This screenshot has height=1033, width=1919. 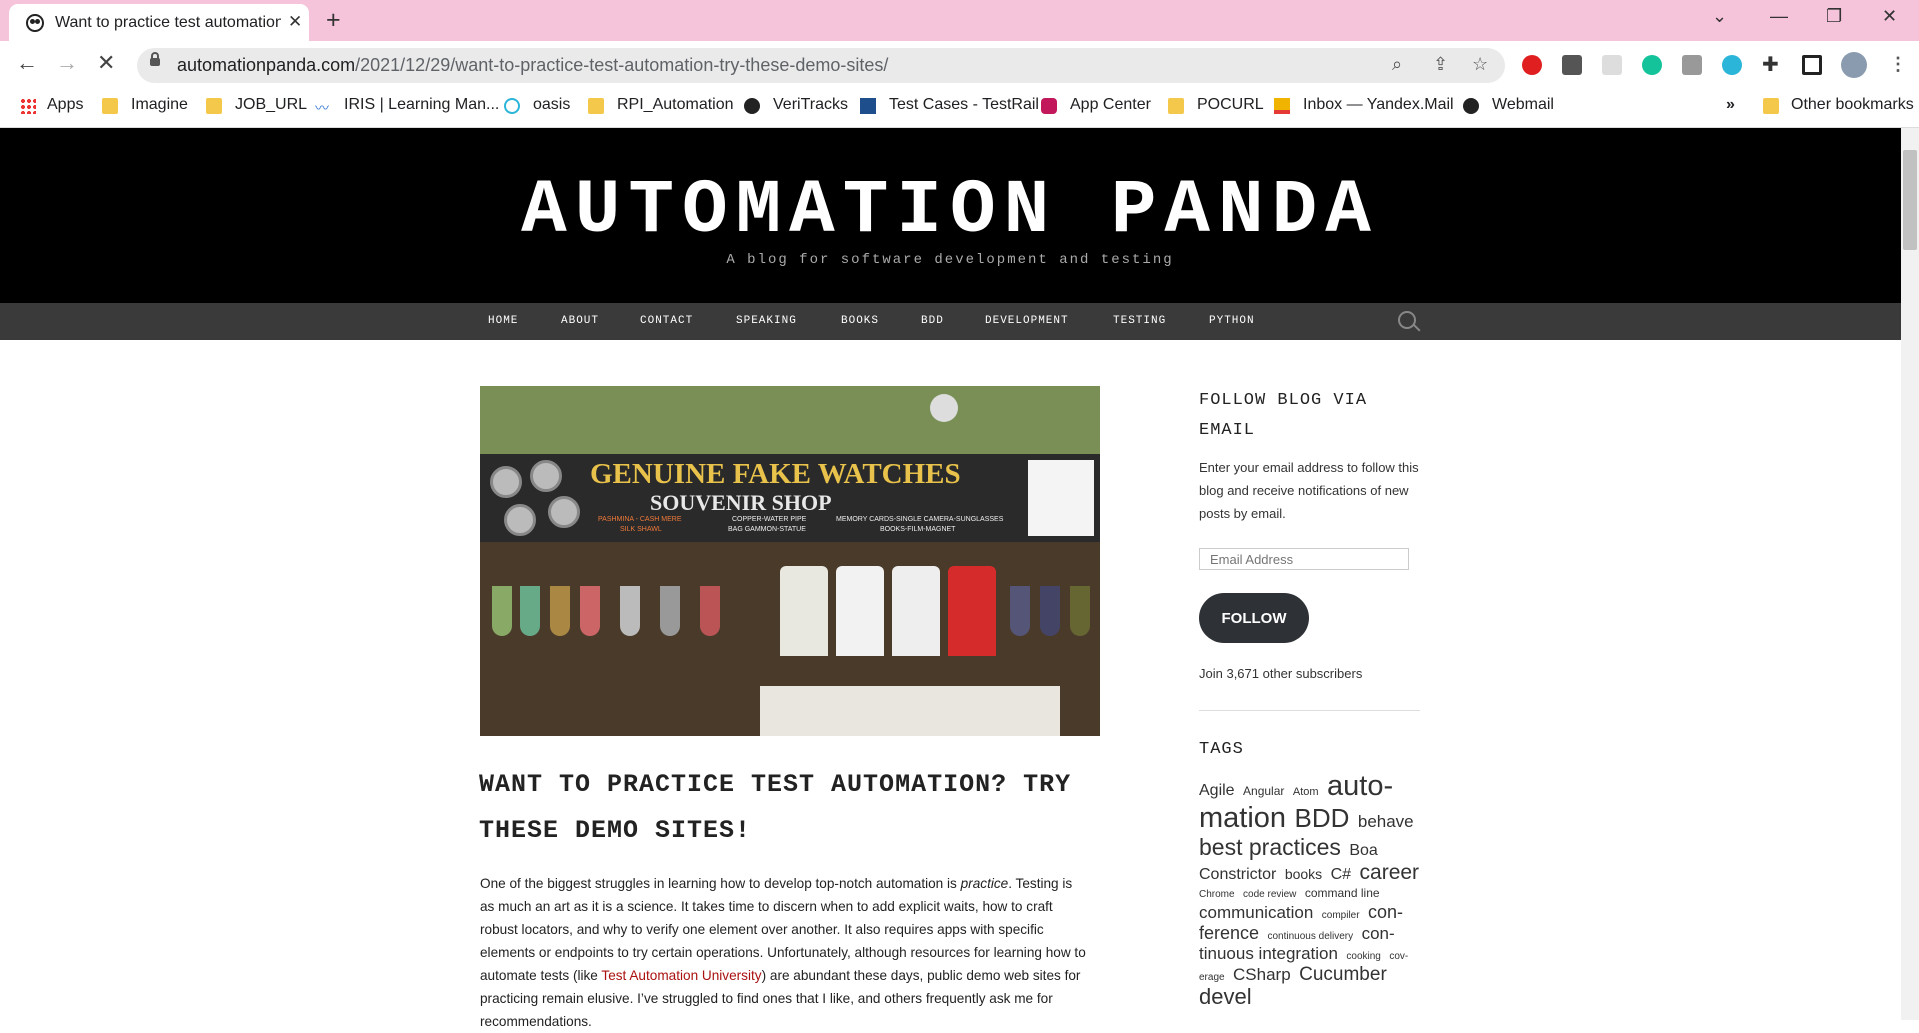 What do you see at coordinates (1061, 498) in the screenshot?
I see `price-board` at bounding box center [1061, 498].